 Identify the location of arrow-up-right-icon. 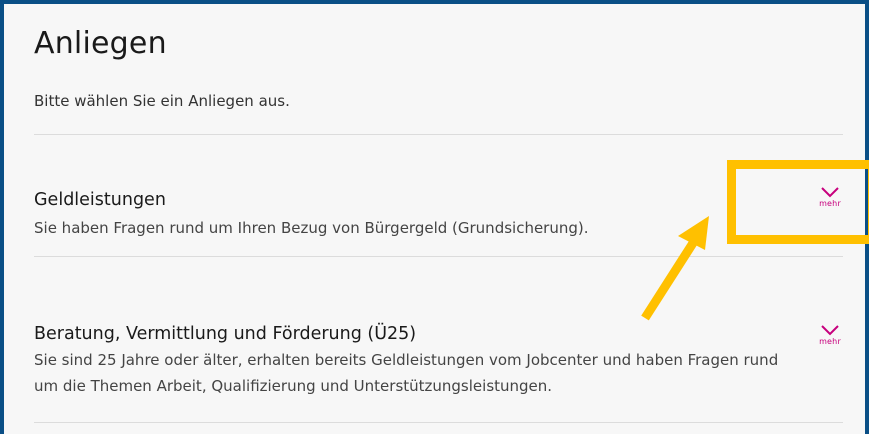
(675, 268).